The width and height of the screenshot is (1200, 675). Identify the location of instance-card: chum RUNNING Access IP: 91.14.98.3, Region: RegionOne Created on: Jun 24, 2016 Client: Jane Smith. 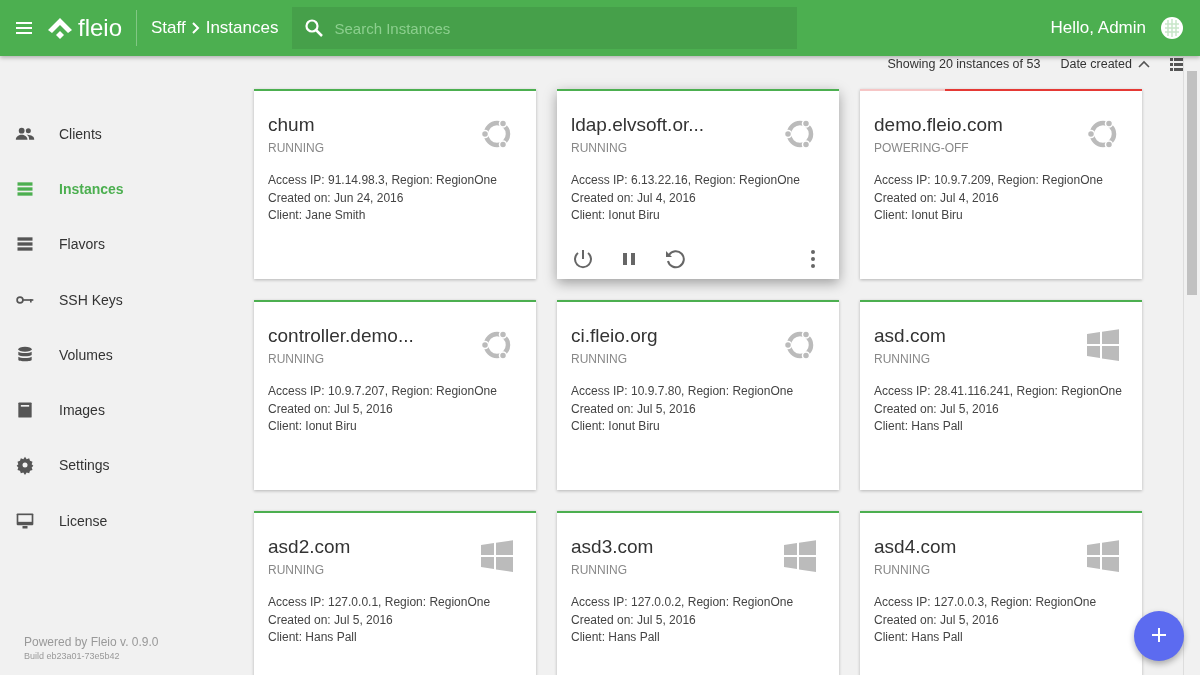
(395, 184).